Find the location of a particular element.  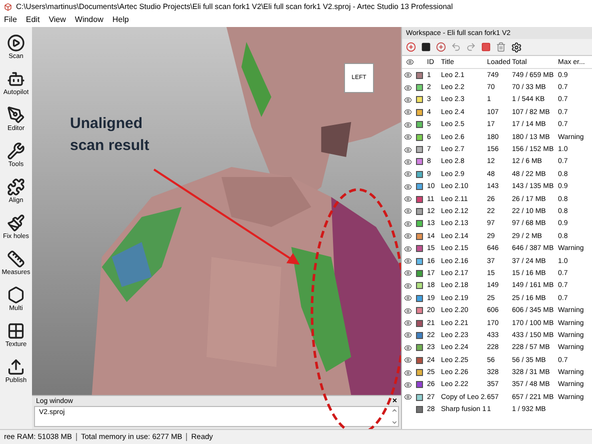

settings-icon is located at coordinates (516, 47).